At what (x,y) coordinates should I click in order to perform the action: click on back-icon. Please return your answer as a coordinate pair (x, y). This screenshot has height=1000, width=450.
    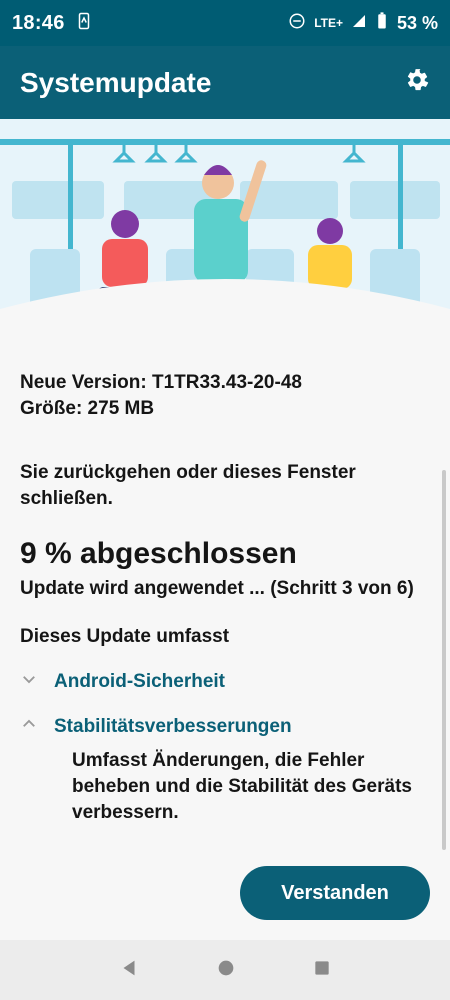
    Looking at the image, I should click on (129, 970).